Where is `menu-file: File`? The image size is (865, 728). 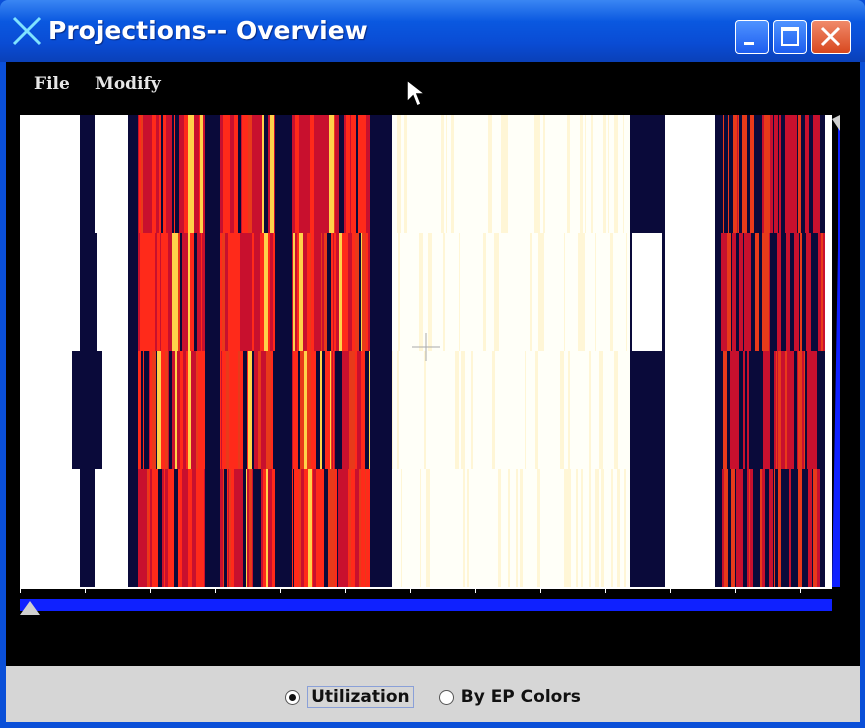 menu-file: File is located at coordinates (52, 84).